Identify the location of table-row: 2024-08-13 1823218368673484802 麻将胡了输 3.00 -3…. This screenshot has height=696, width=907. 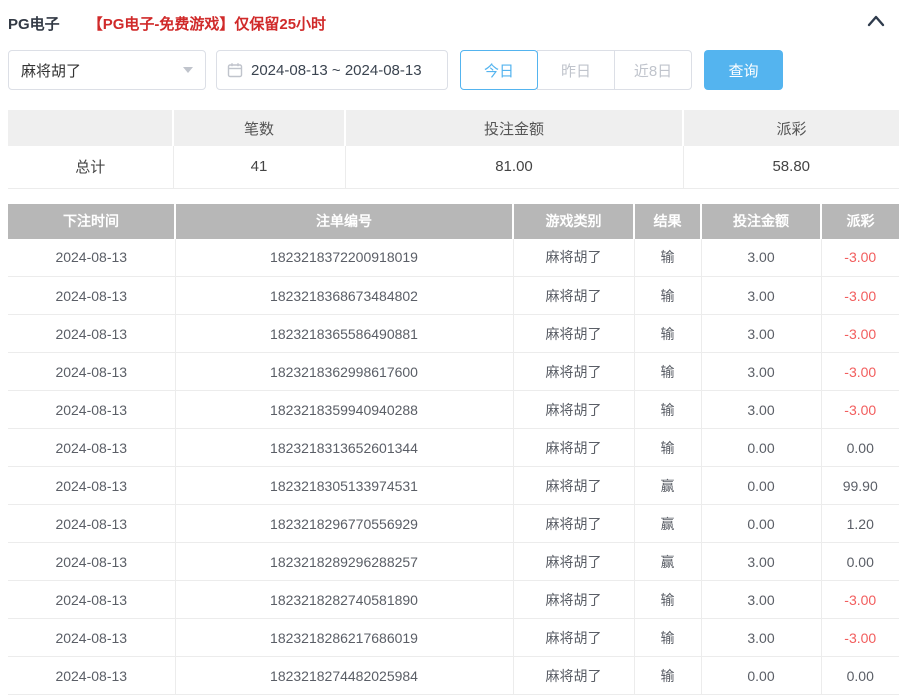
(453, 295).